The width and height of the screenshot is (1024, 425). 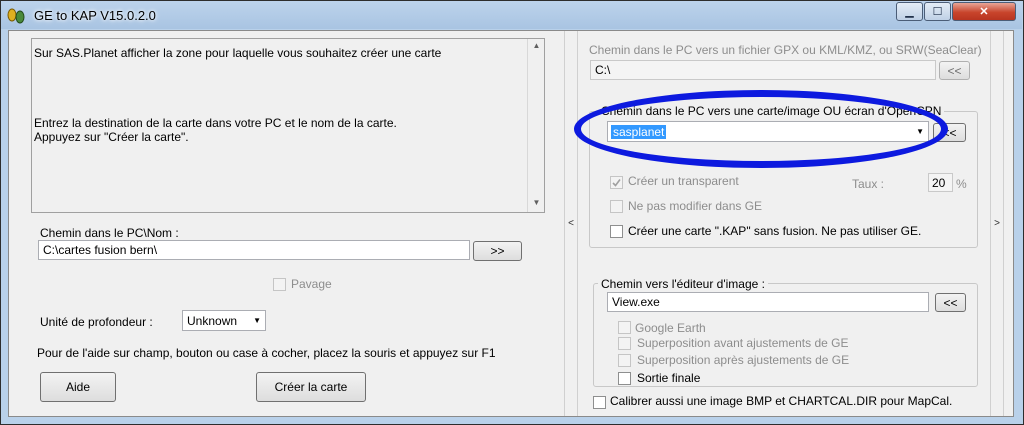 I want to click on path-input: C:\cartes fusion bern\, so click(x=254, y=250).